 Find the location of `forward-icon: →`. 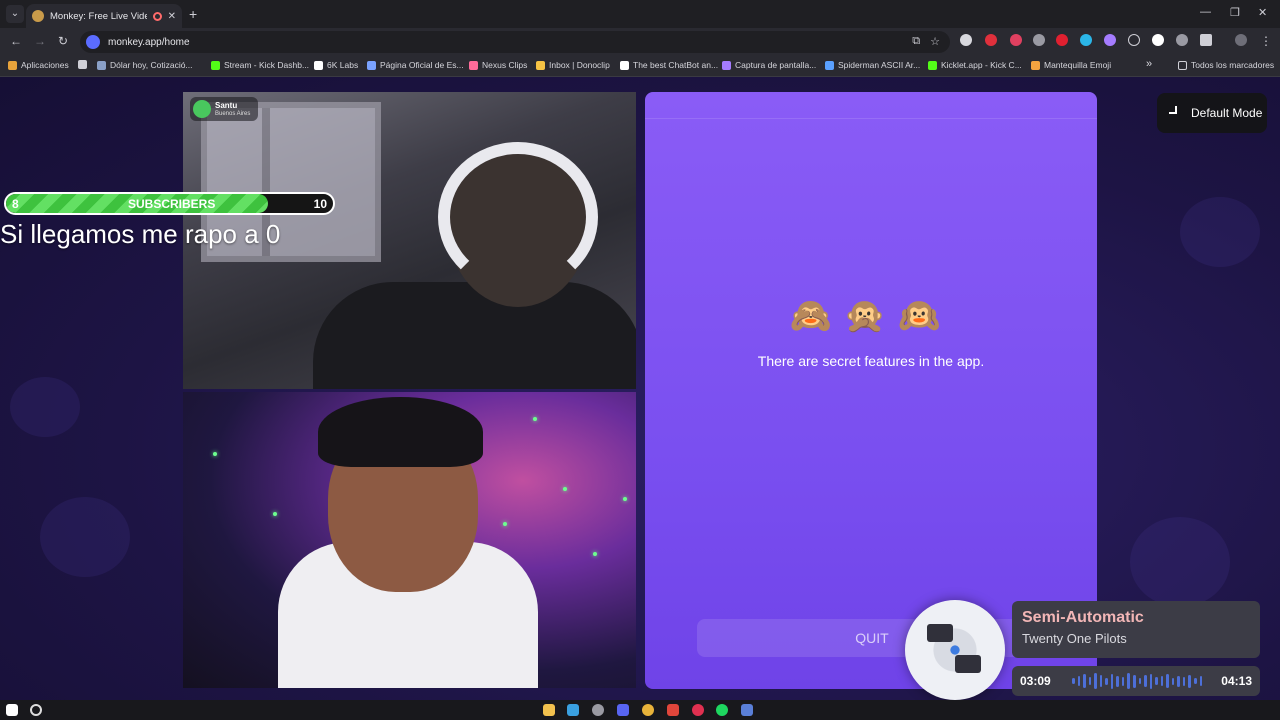

forward-icon: → is located at coordinates (40, 41).